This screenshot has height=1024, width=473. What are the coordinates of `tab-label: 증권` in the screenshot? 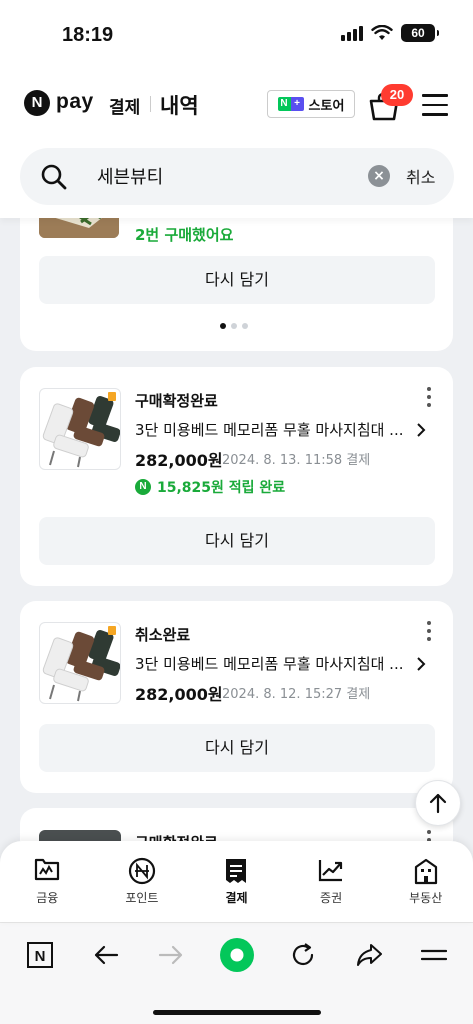 It's located at (331, 898).